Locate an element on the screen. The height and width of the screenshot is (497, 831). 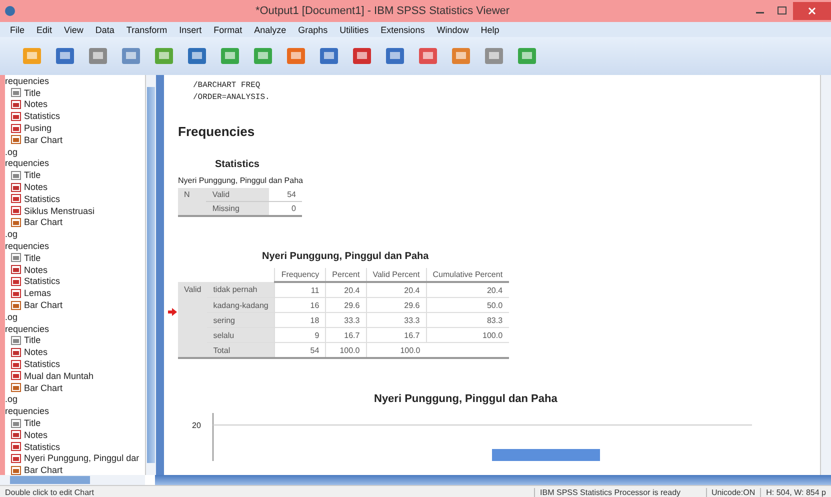
axis-tick-label: 20 is located at coordinates (197, 426).